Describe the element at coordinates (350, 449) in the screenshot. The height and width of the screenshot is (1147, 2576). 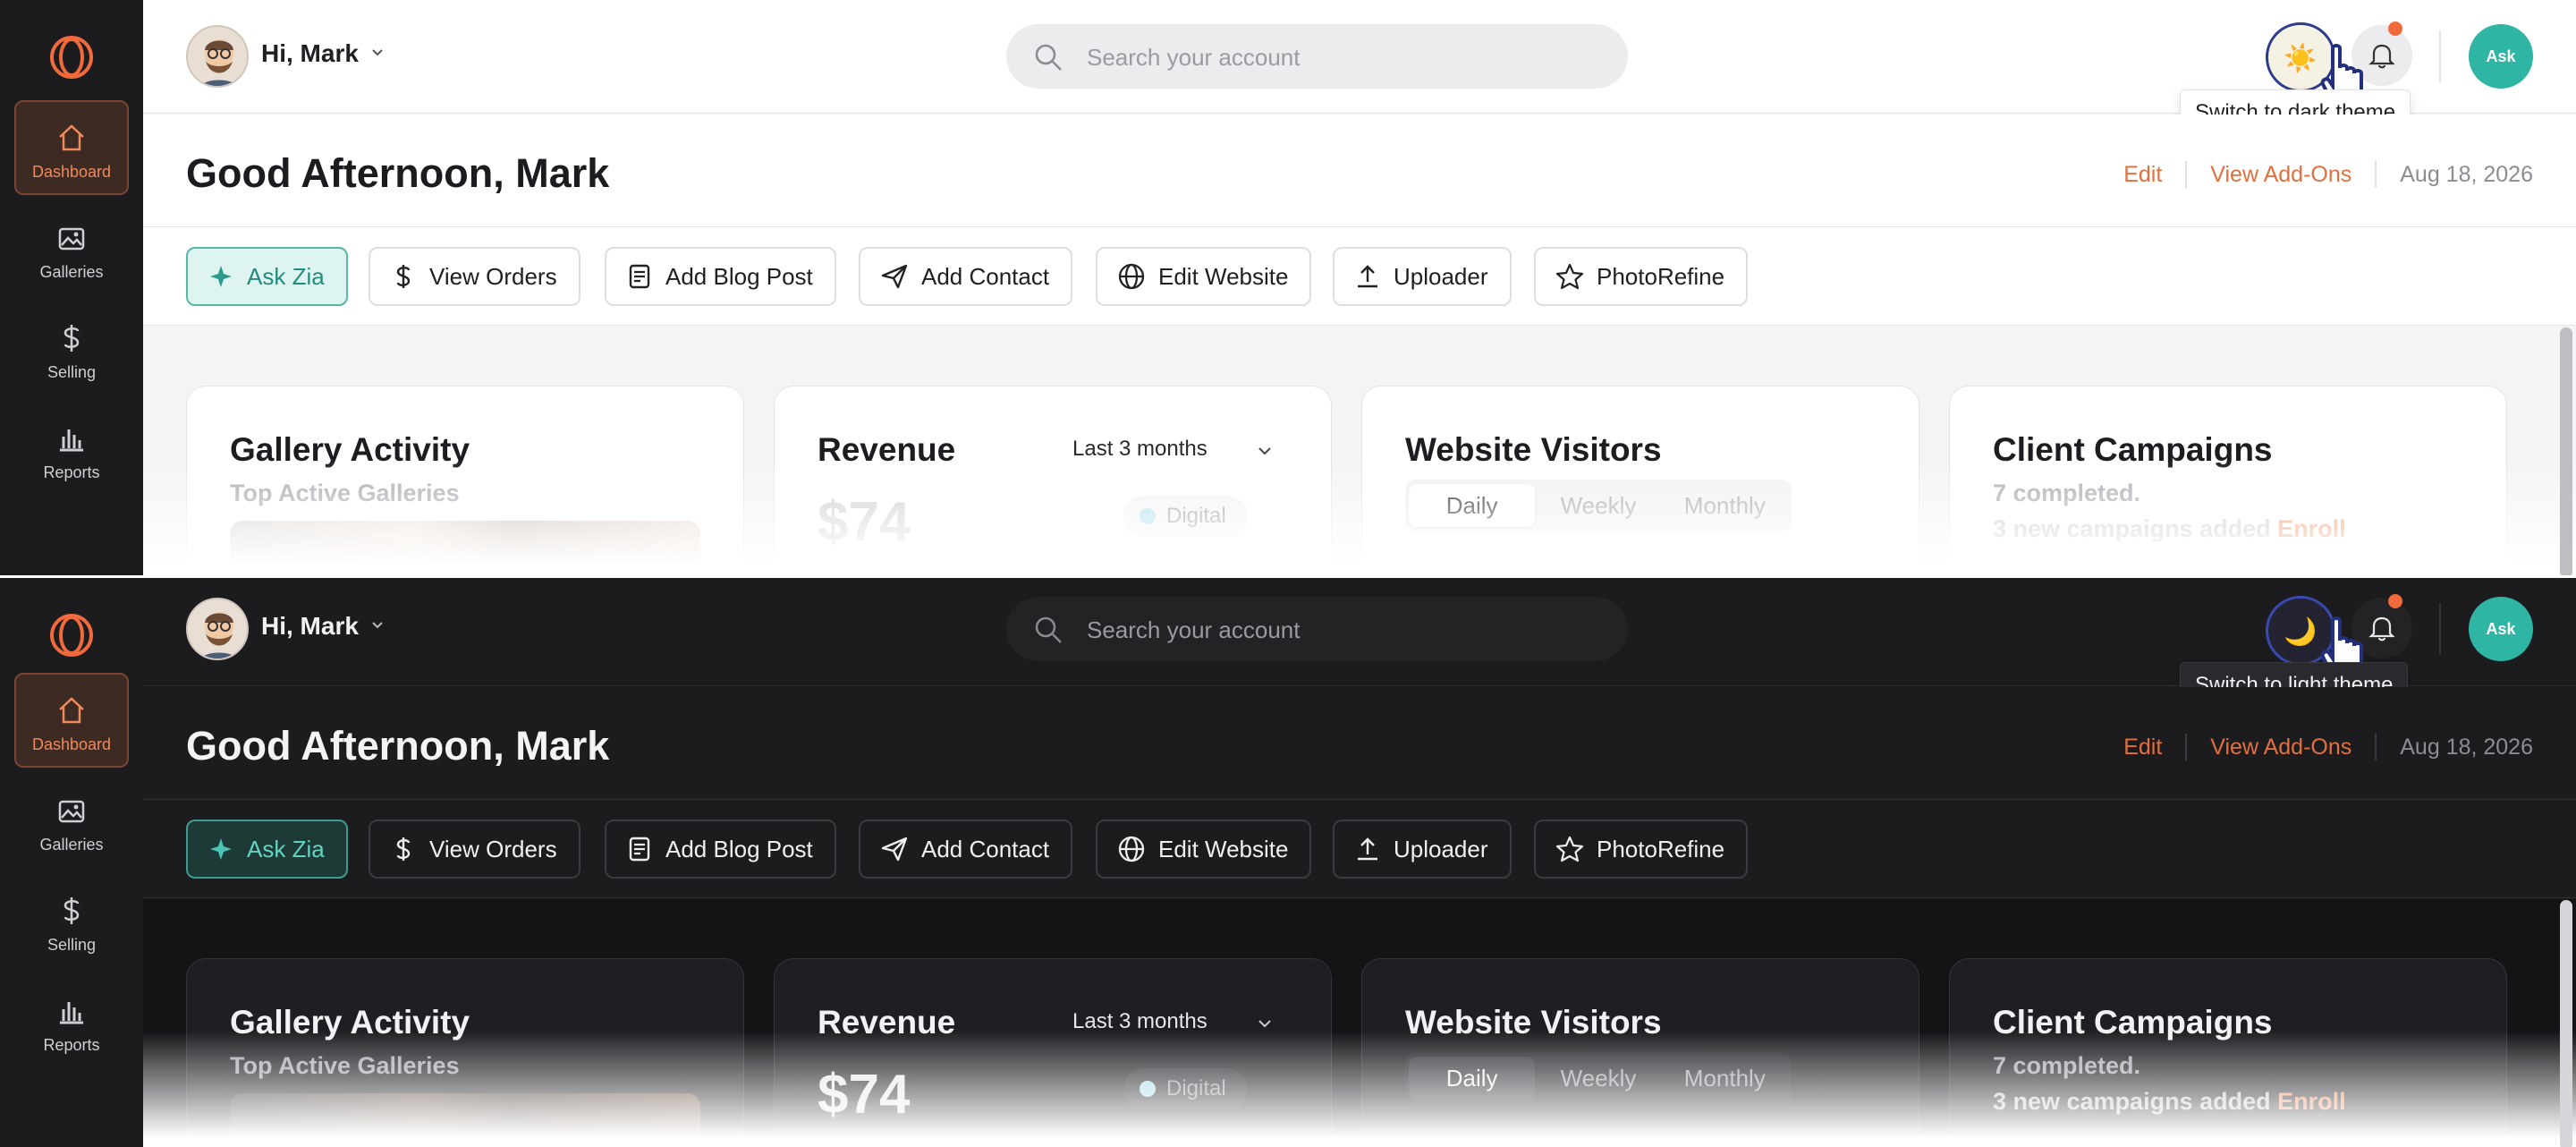
I see `card-title: Gallery Activity` at that location.